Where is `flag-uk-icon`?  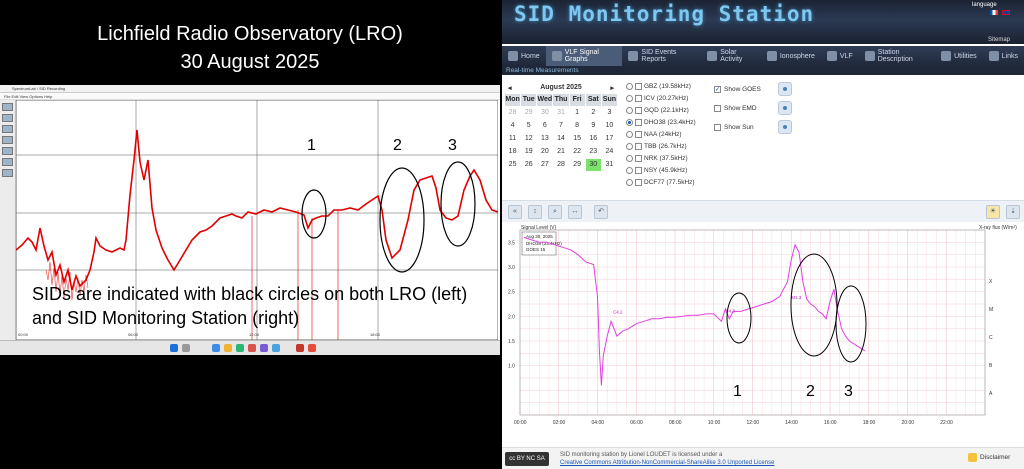
flag-uk-icon is located at coordinates (1006, 12).